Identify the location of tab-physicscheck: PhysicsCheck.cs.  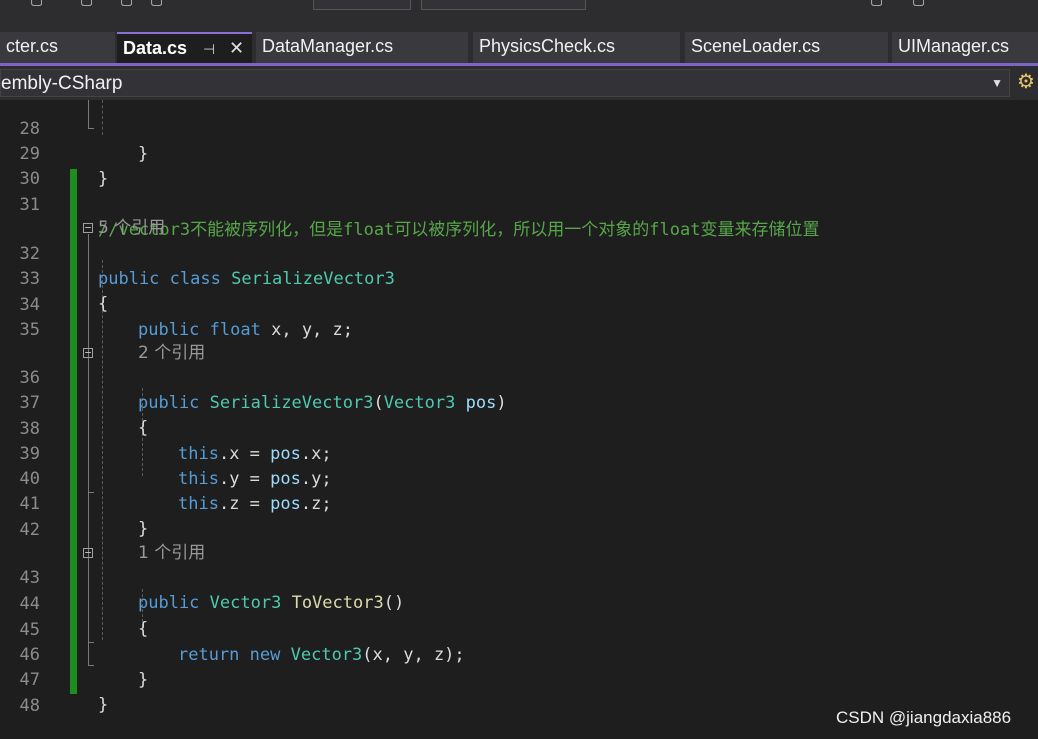
(576, 47).